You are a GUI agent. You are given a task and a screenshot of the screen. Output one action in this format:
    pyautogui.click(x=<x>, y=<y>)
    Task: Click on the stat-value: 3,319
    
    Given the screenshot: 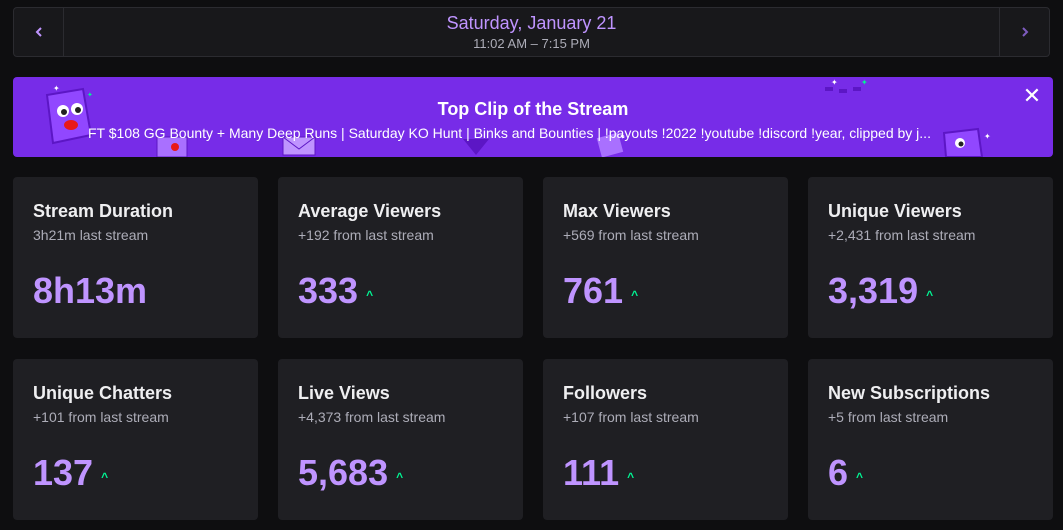 What is the action you would take?
    pyautogui.click(x=873, y=290)
    